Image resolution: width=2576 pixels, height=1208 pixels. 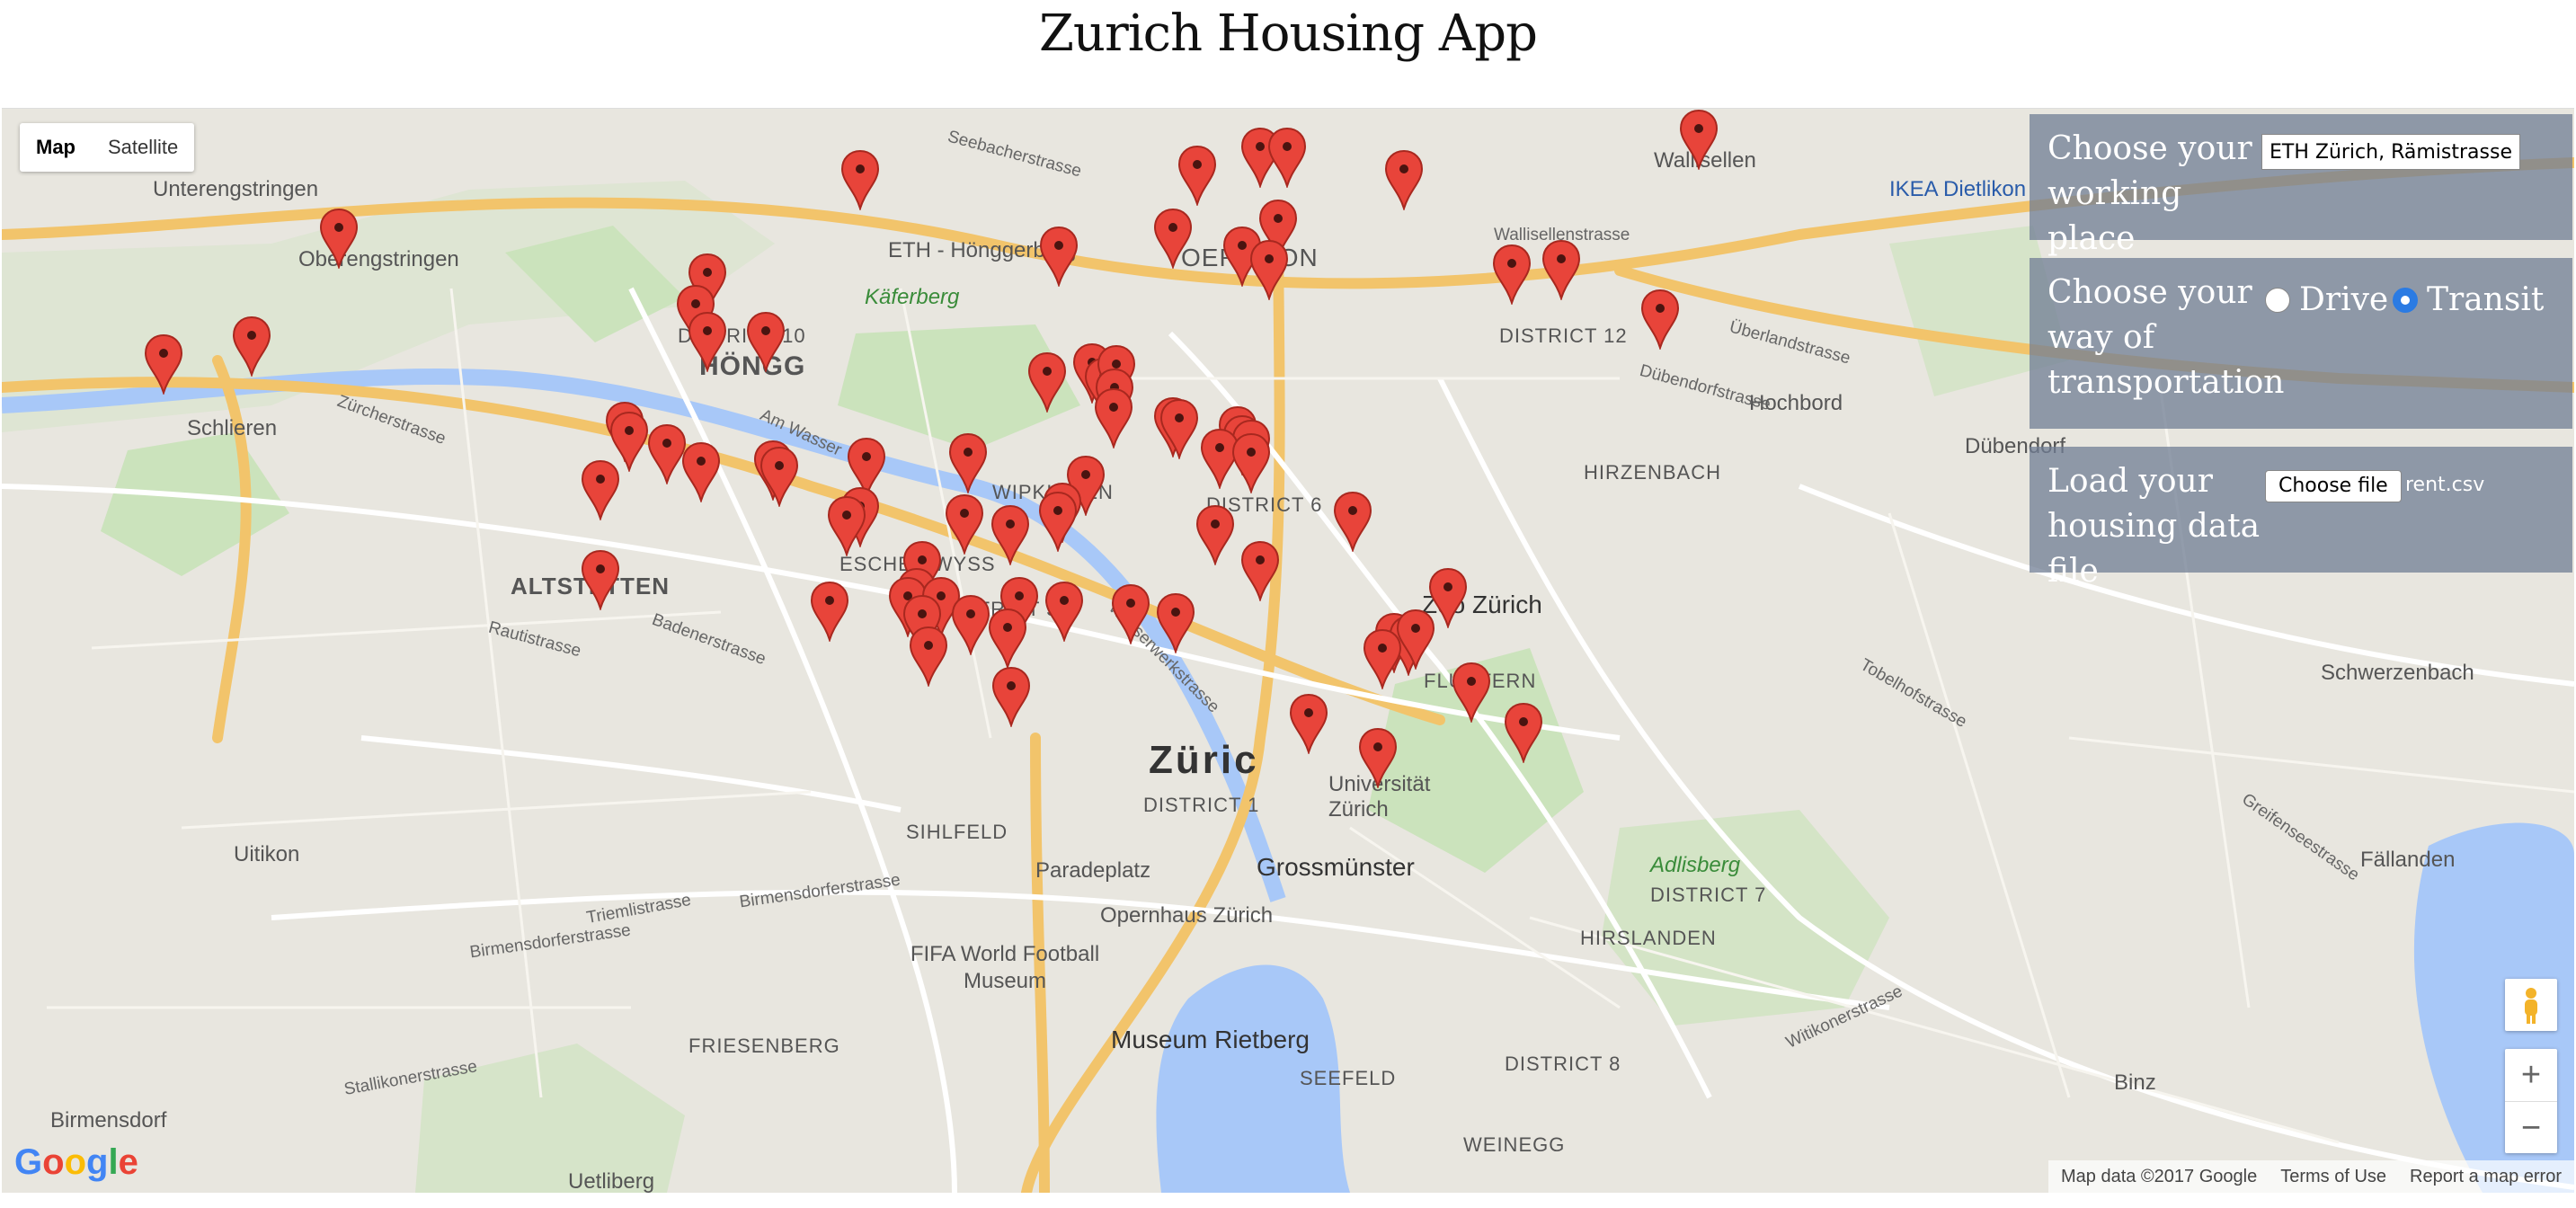 What do you see at coordinates (56, 147) in the screenshot?
I see `map-view-button: Map` at bounding box center [56, 147].